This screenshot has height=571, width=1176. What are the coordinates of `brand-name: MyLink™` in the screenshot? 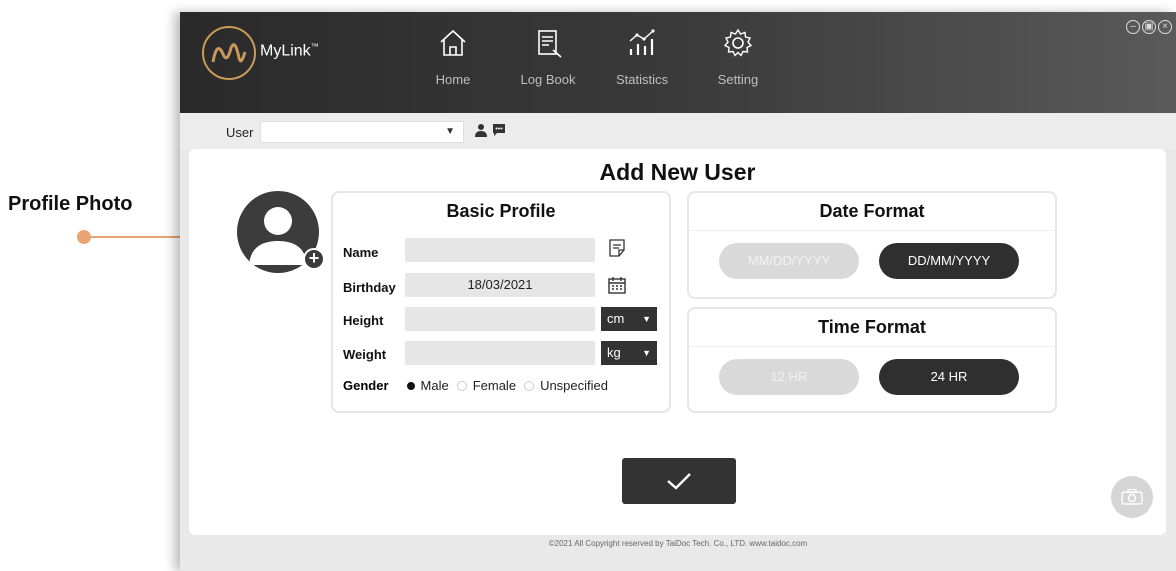 It's located at (289, 51).